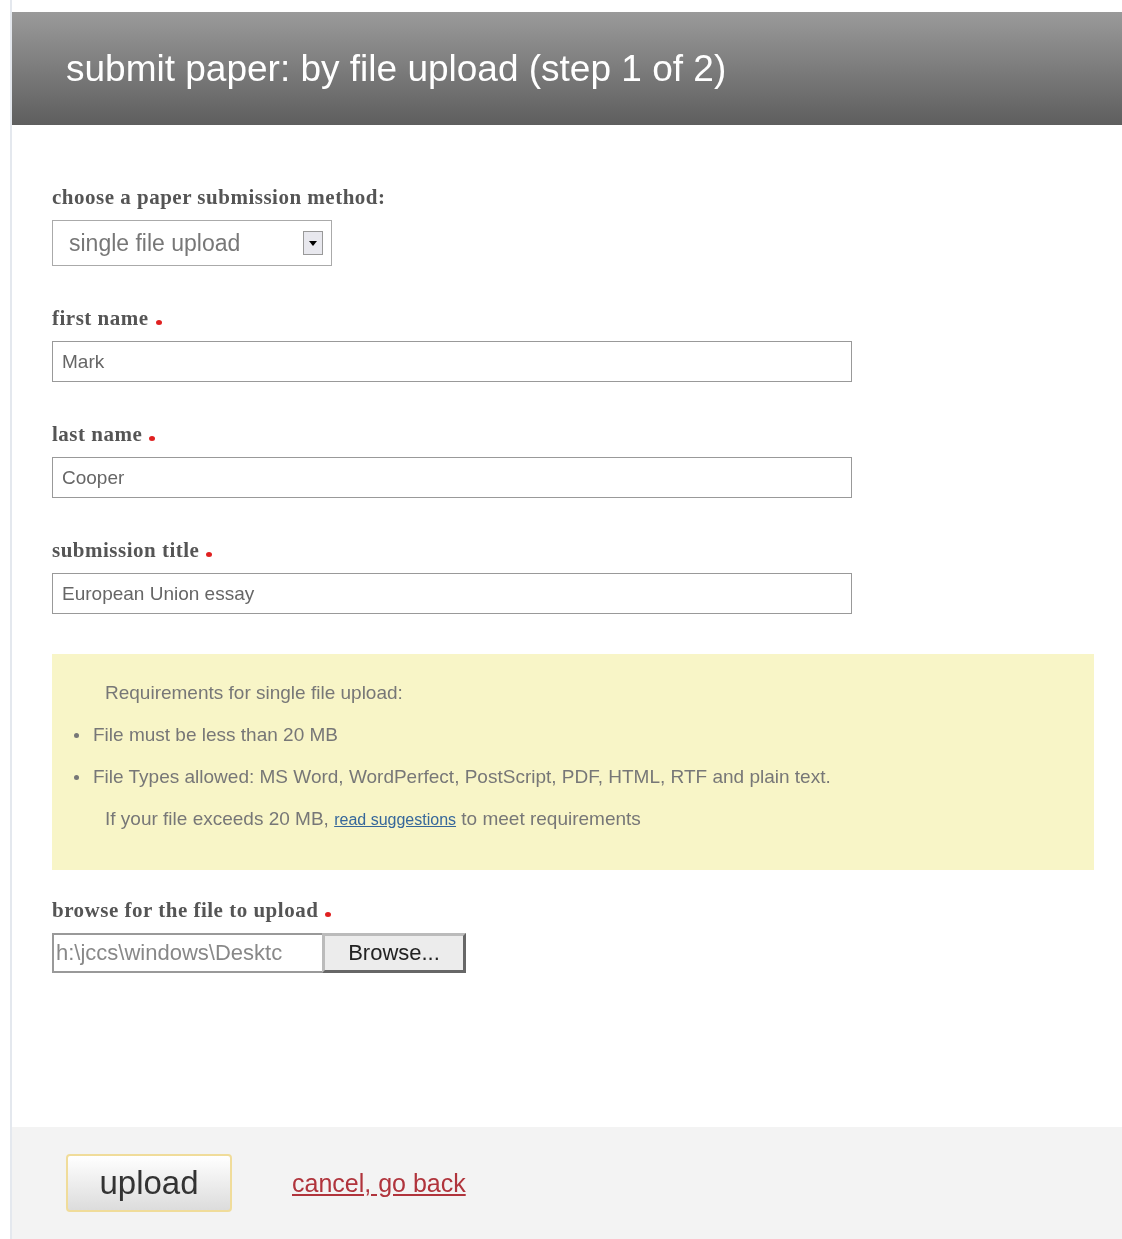  Describe the element at coordinates (254, 693) in the screenshot. I see `requirements-heading: Requirements for single file upload:` at that location.